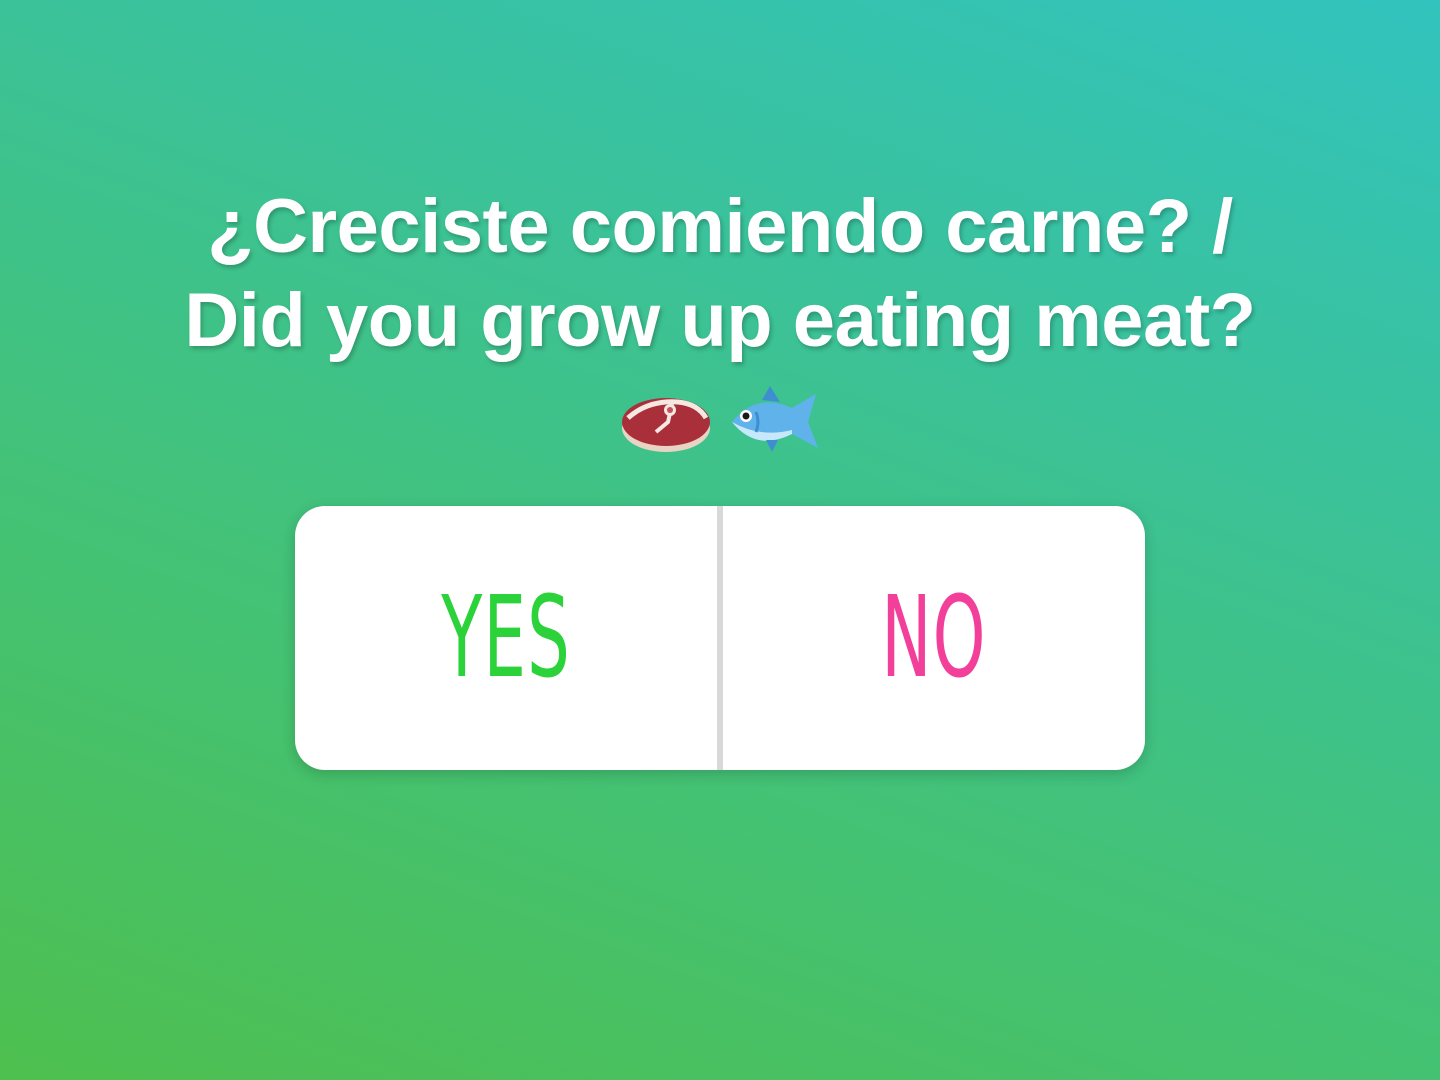 The width and height of the screenshot is (1440, 1080). Describe the element at coordinates (720, 226) in the screenshot. I see `question-line-spanish: ¿Creciste comiendo carne? /` at that location.